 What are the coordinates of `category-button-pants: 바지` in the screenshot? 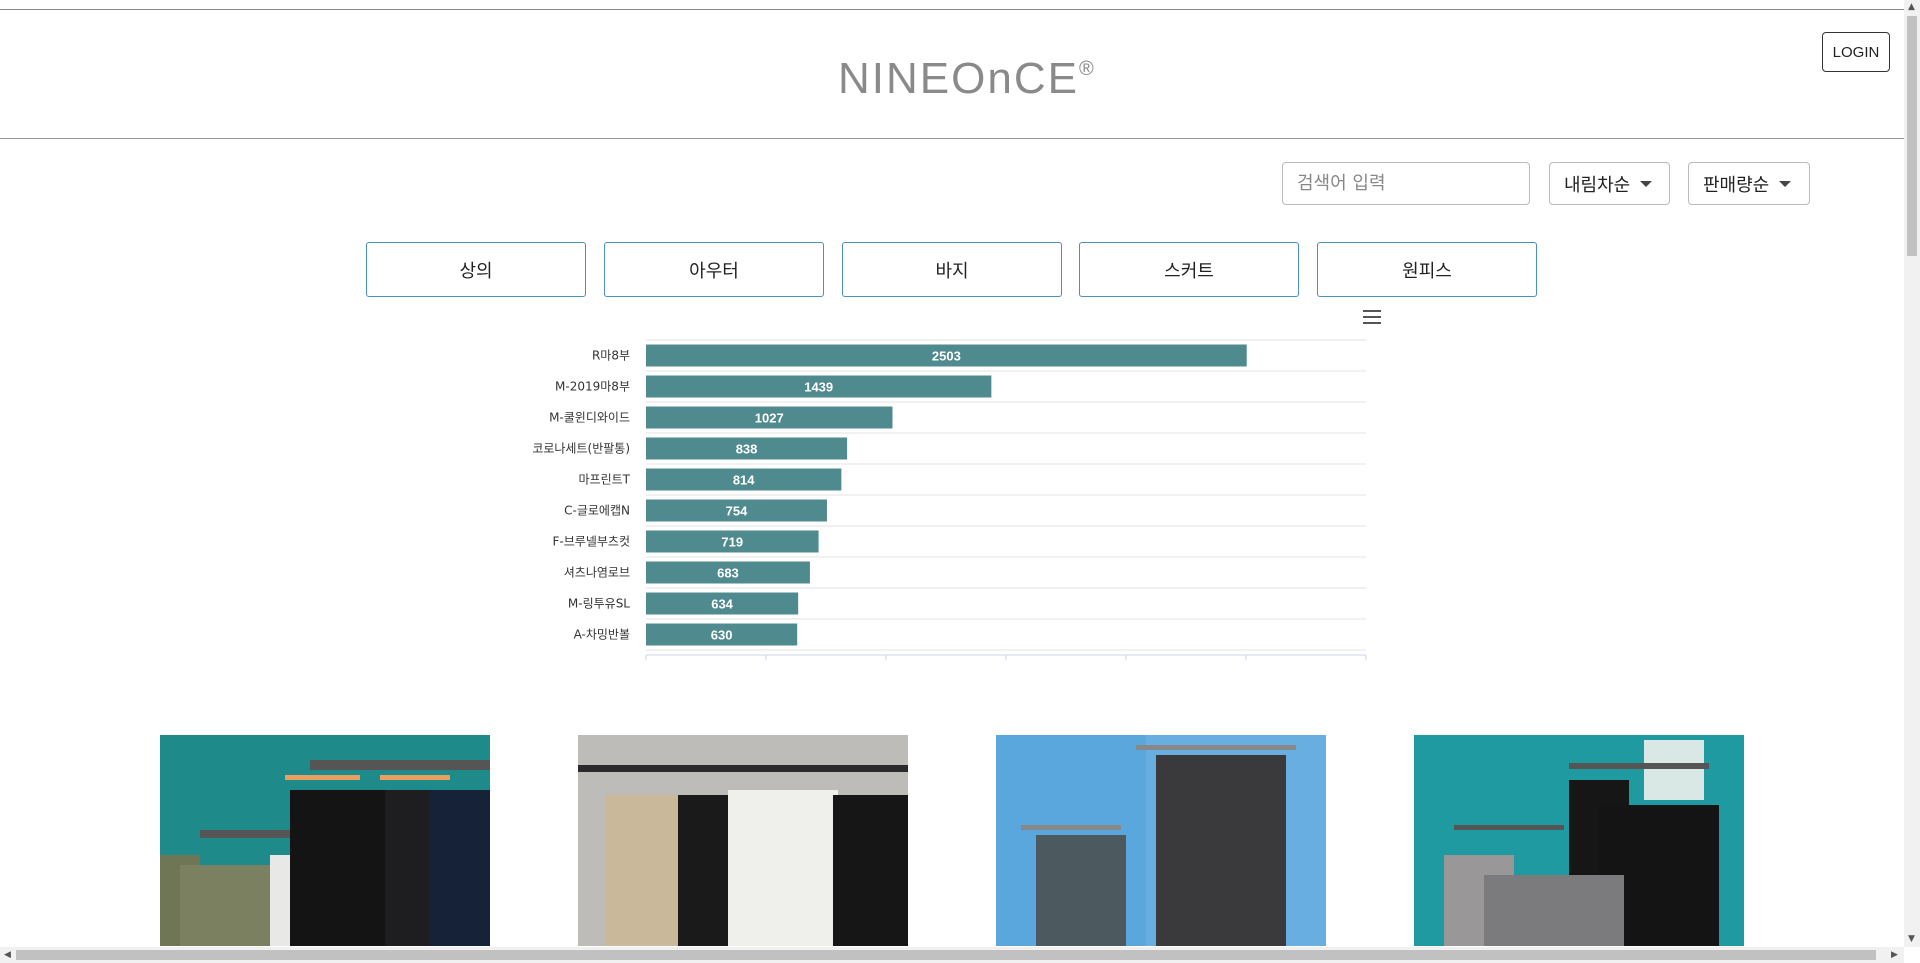 It's located at (952, 269).